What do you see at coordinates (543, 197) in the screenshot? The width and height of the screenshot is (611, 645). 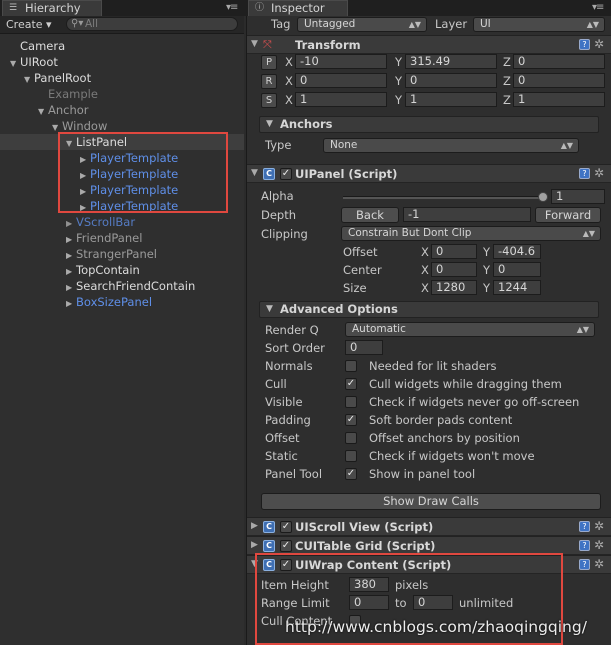 I see `alpha-slider-handle` at bounding box center [543, 197].